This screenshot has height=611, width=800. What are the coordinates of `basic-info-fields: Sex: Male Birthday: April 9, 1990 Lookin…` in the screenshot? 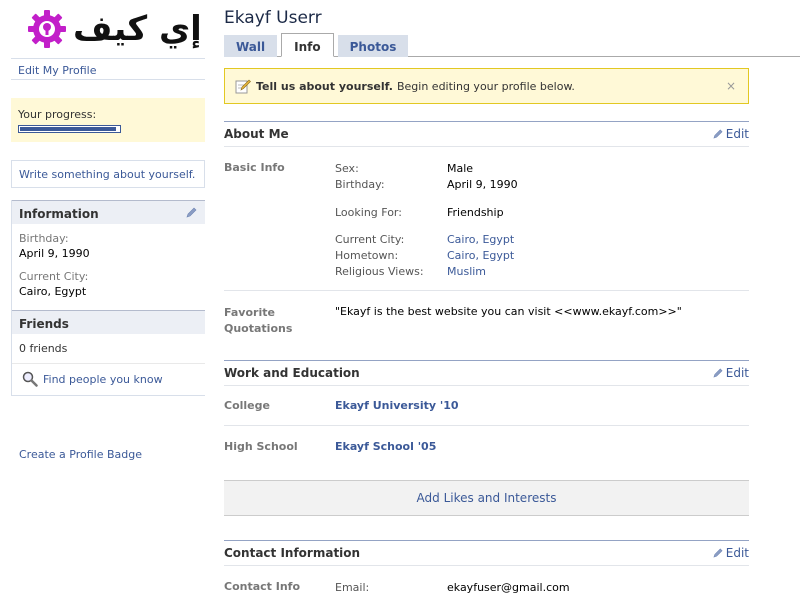 It's located at (426, 225).